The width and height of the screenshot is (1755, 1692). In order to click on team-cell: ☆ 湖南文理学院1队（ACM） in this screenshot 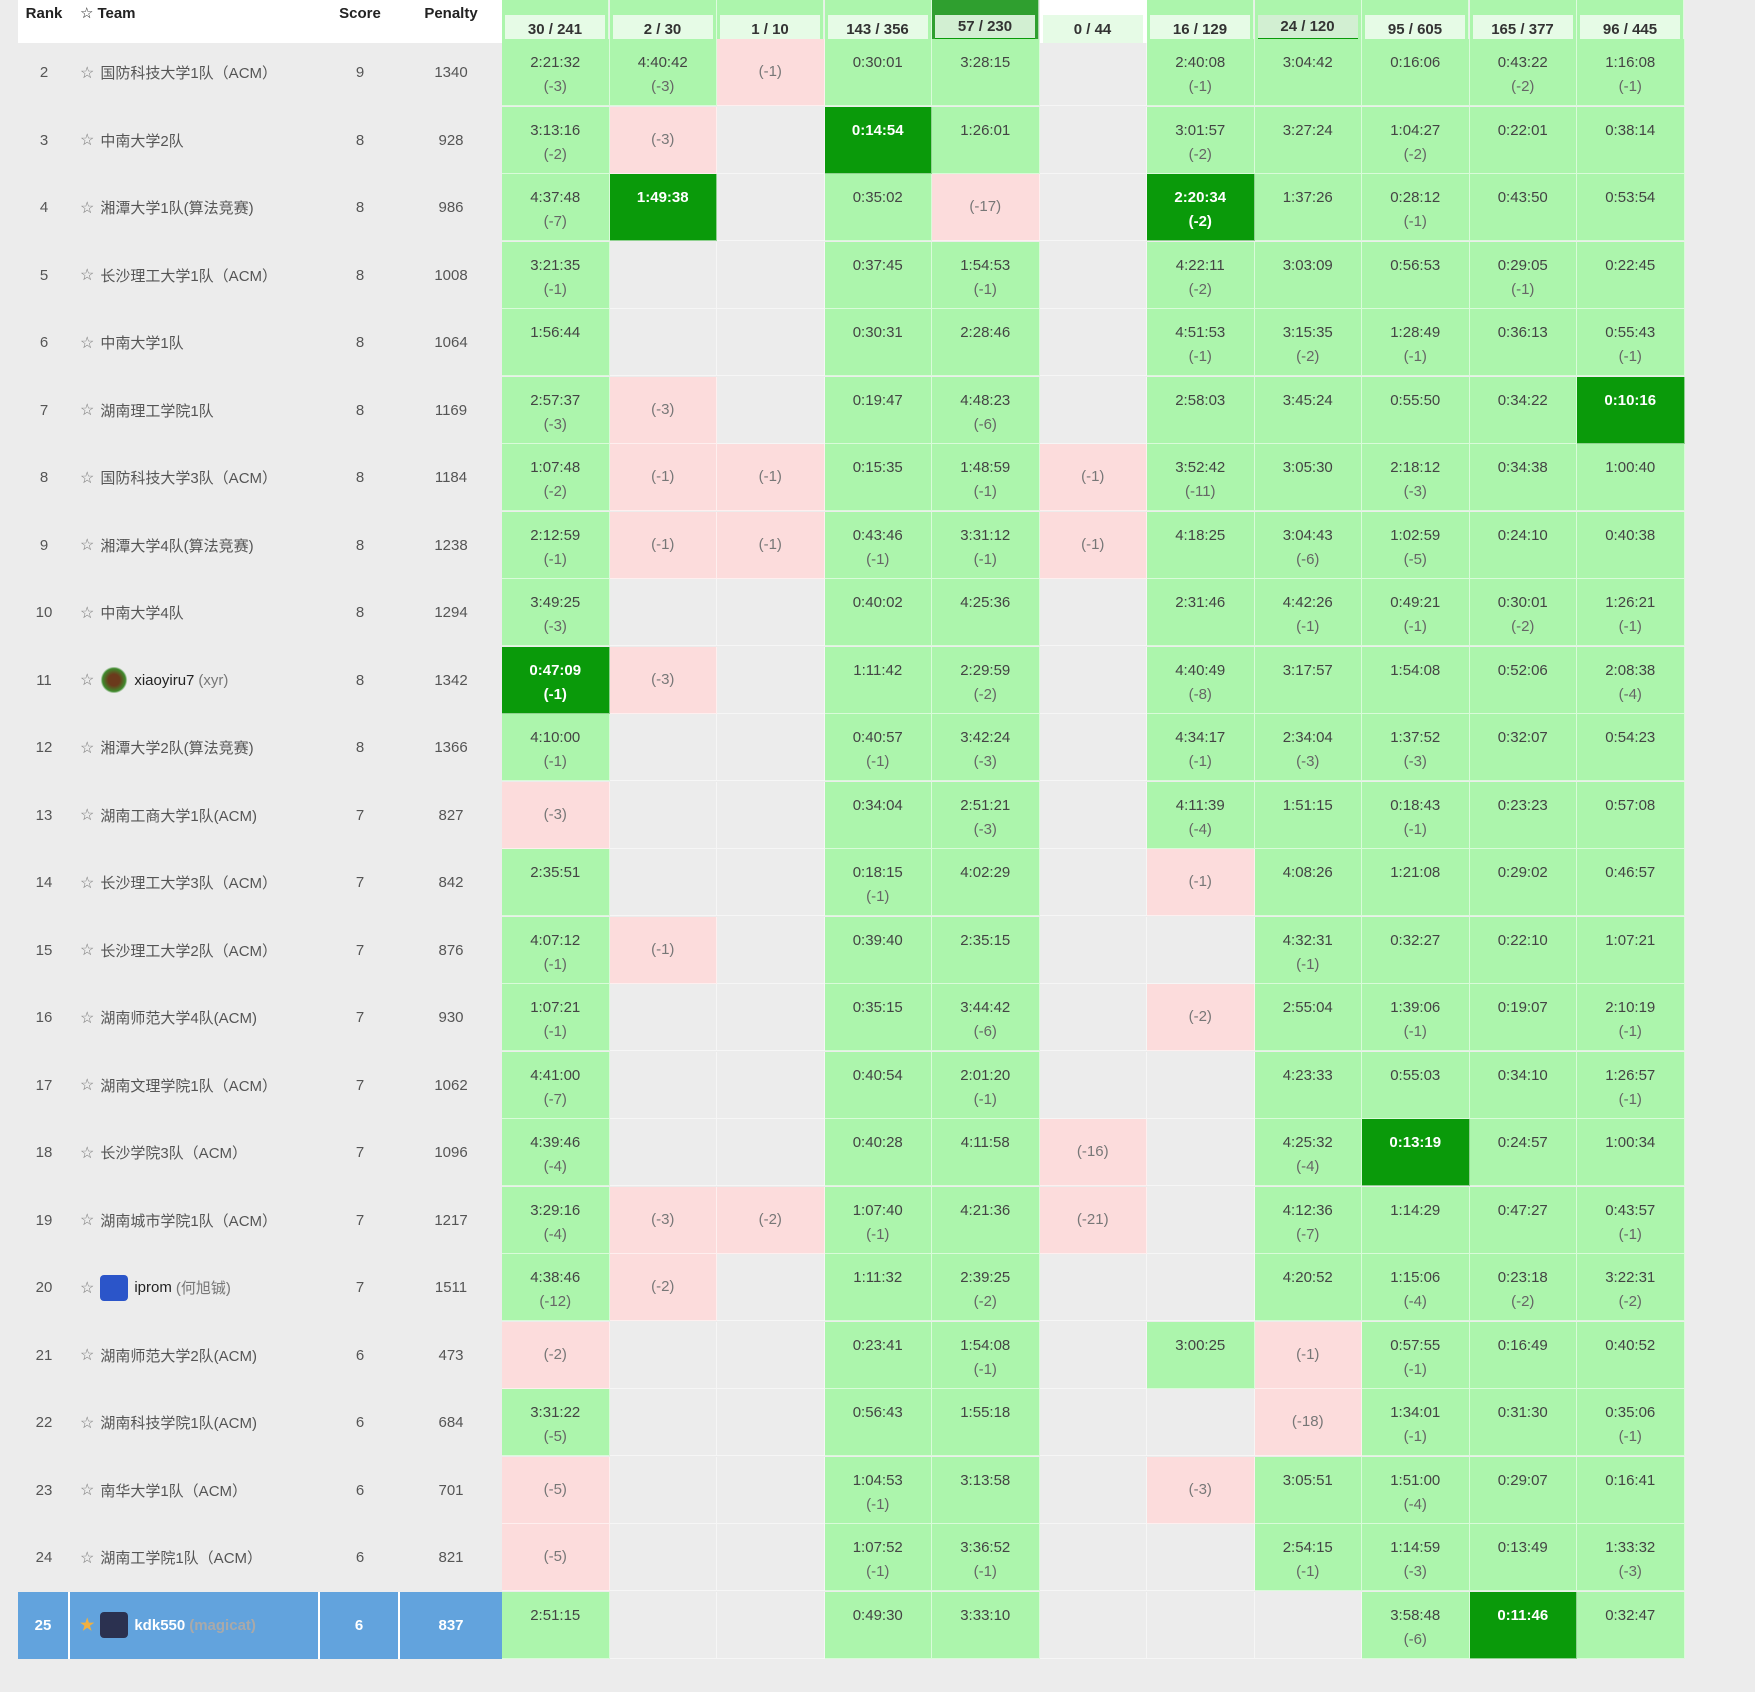, I will do `click(195, 1085)`.